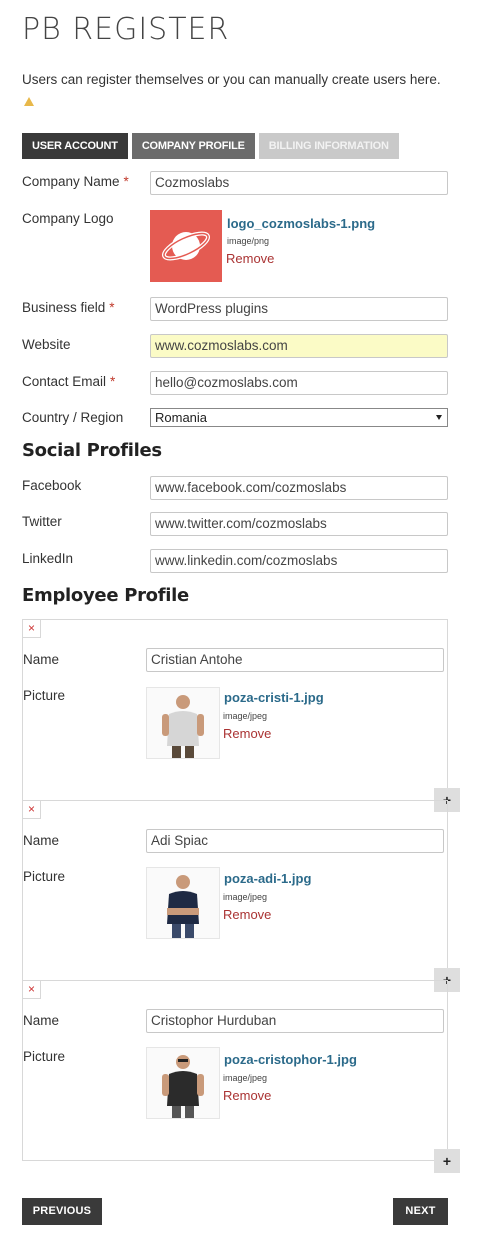 The image size is (499, 1246). I want to click on linkedin-row: LinkedIn www.linkedin.com/cozmoslabs, so click(235, 561).